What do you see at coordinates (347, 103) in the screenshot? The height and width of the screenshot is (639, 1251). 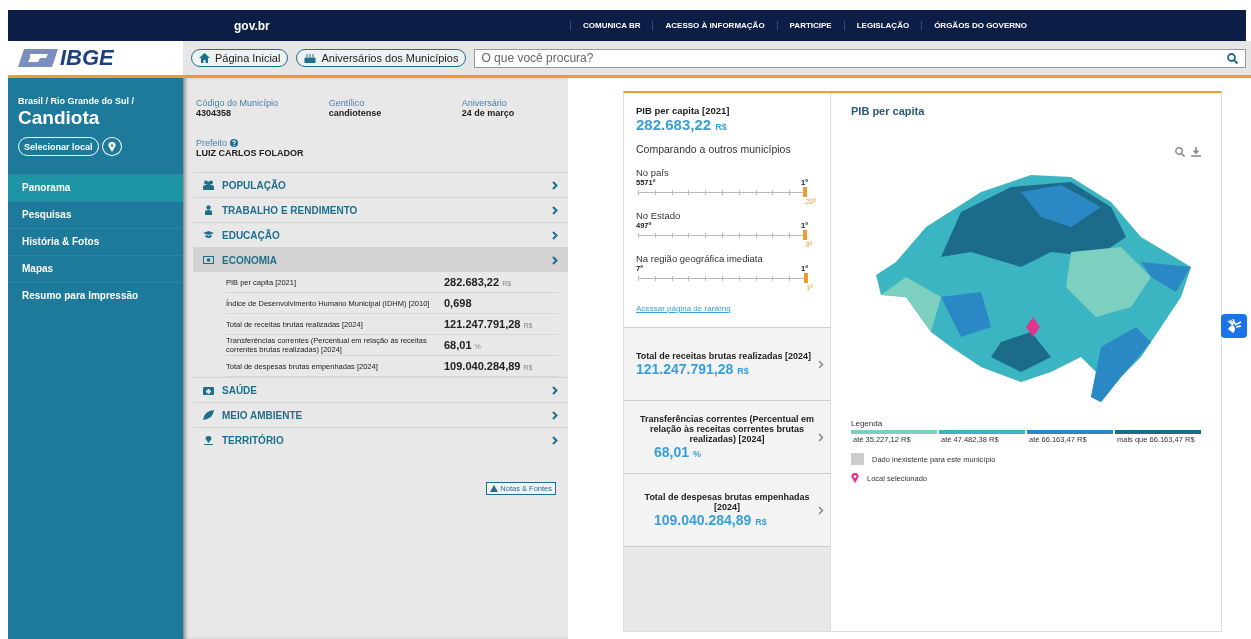 I see `field-label: Gentílico` at bounding box center [347, 103].